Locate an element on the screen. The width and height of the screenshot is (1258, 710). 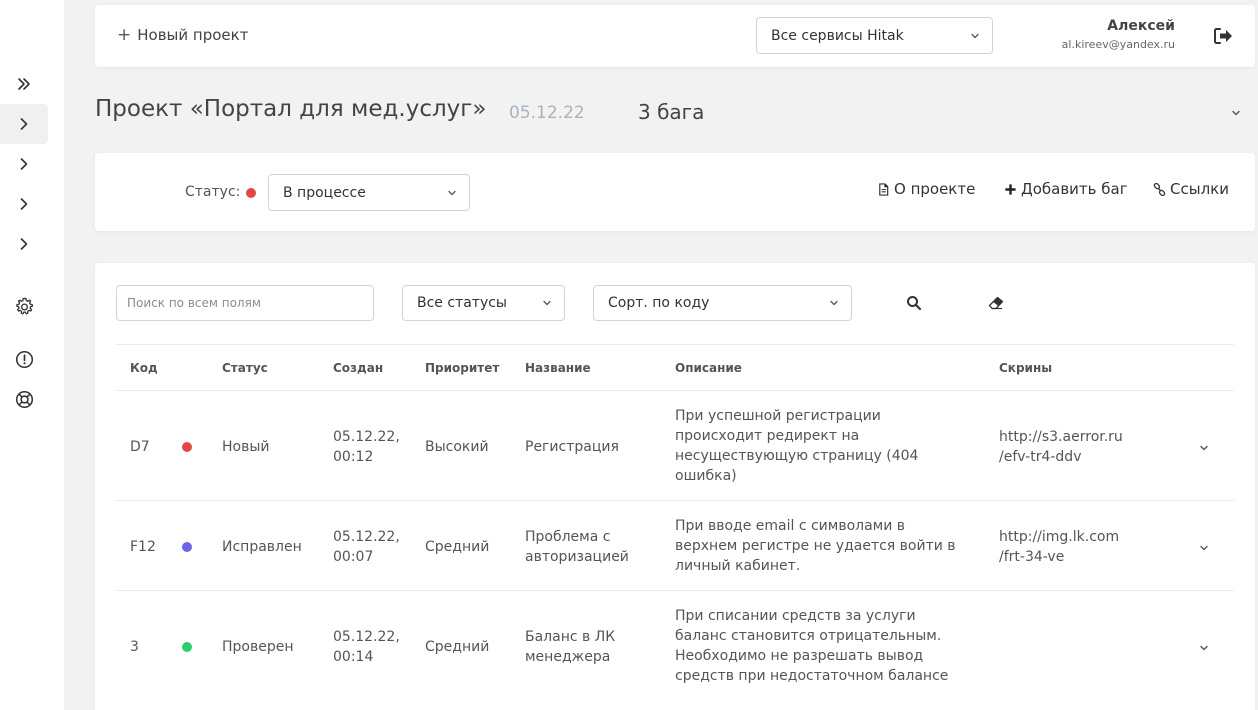
cell-name: Баланс в ЛК менеджера is located at coordinates (570, 647).